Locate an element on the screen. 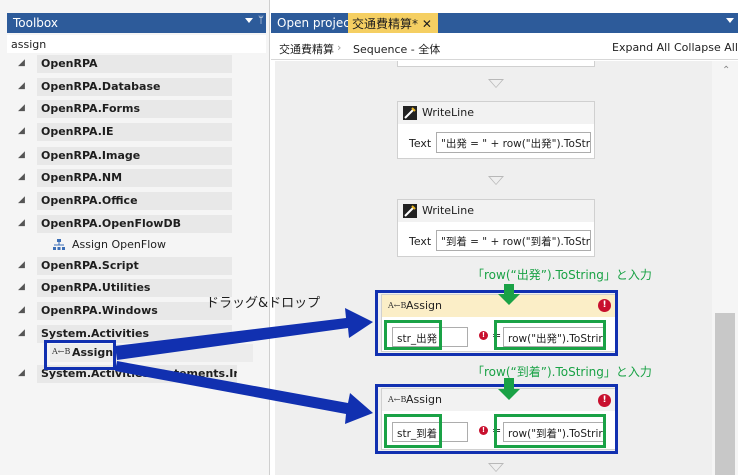 This screenshot has height=475, width=748. category-label: OpenRPA.Office is located at coordinates (134, 201).